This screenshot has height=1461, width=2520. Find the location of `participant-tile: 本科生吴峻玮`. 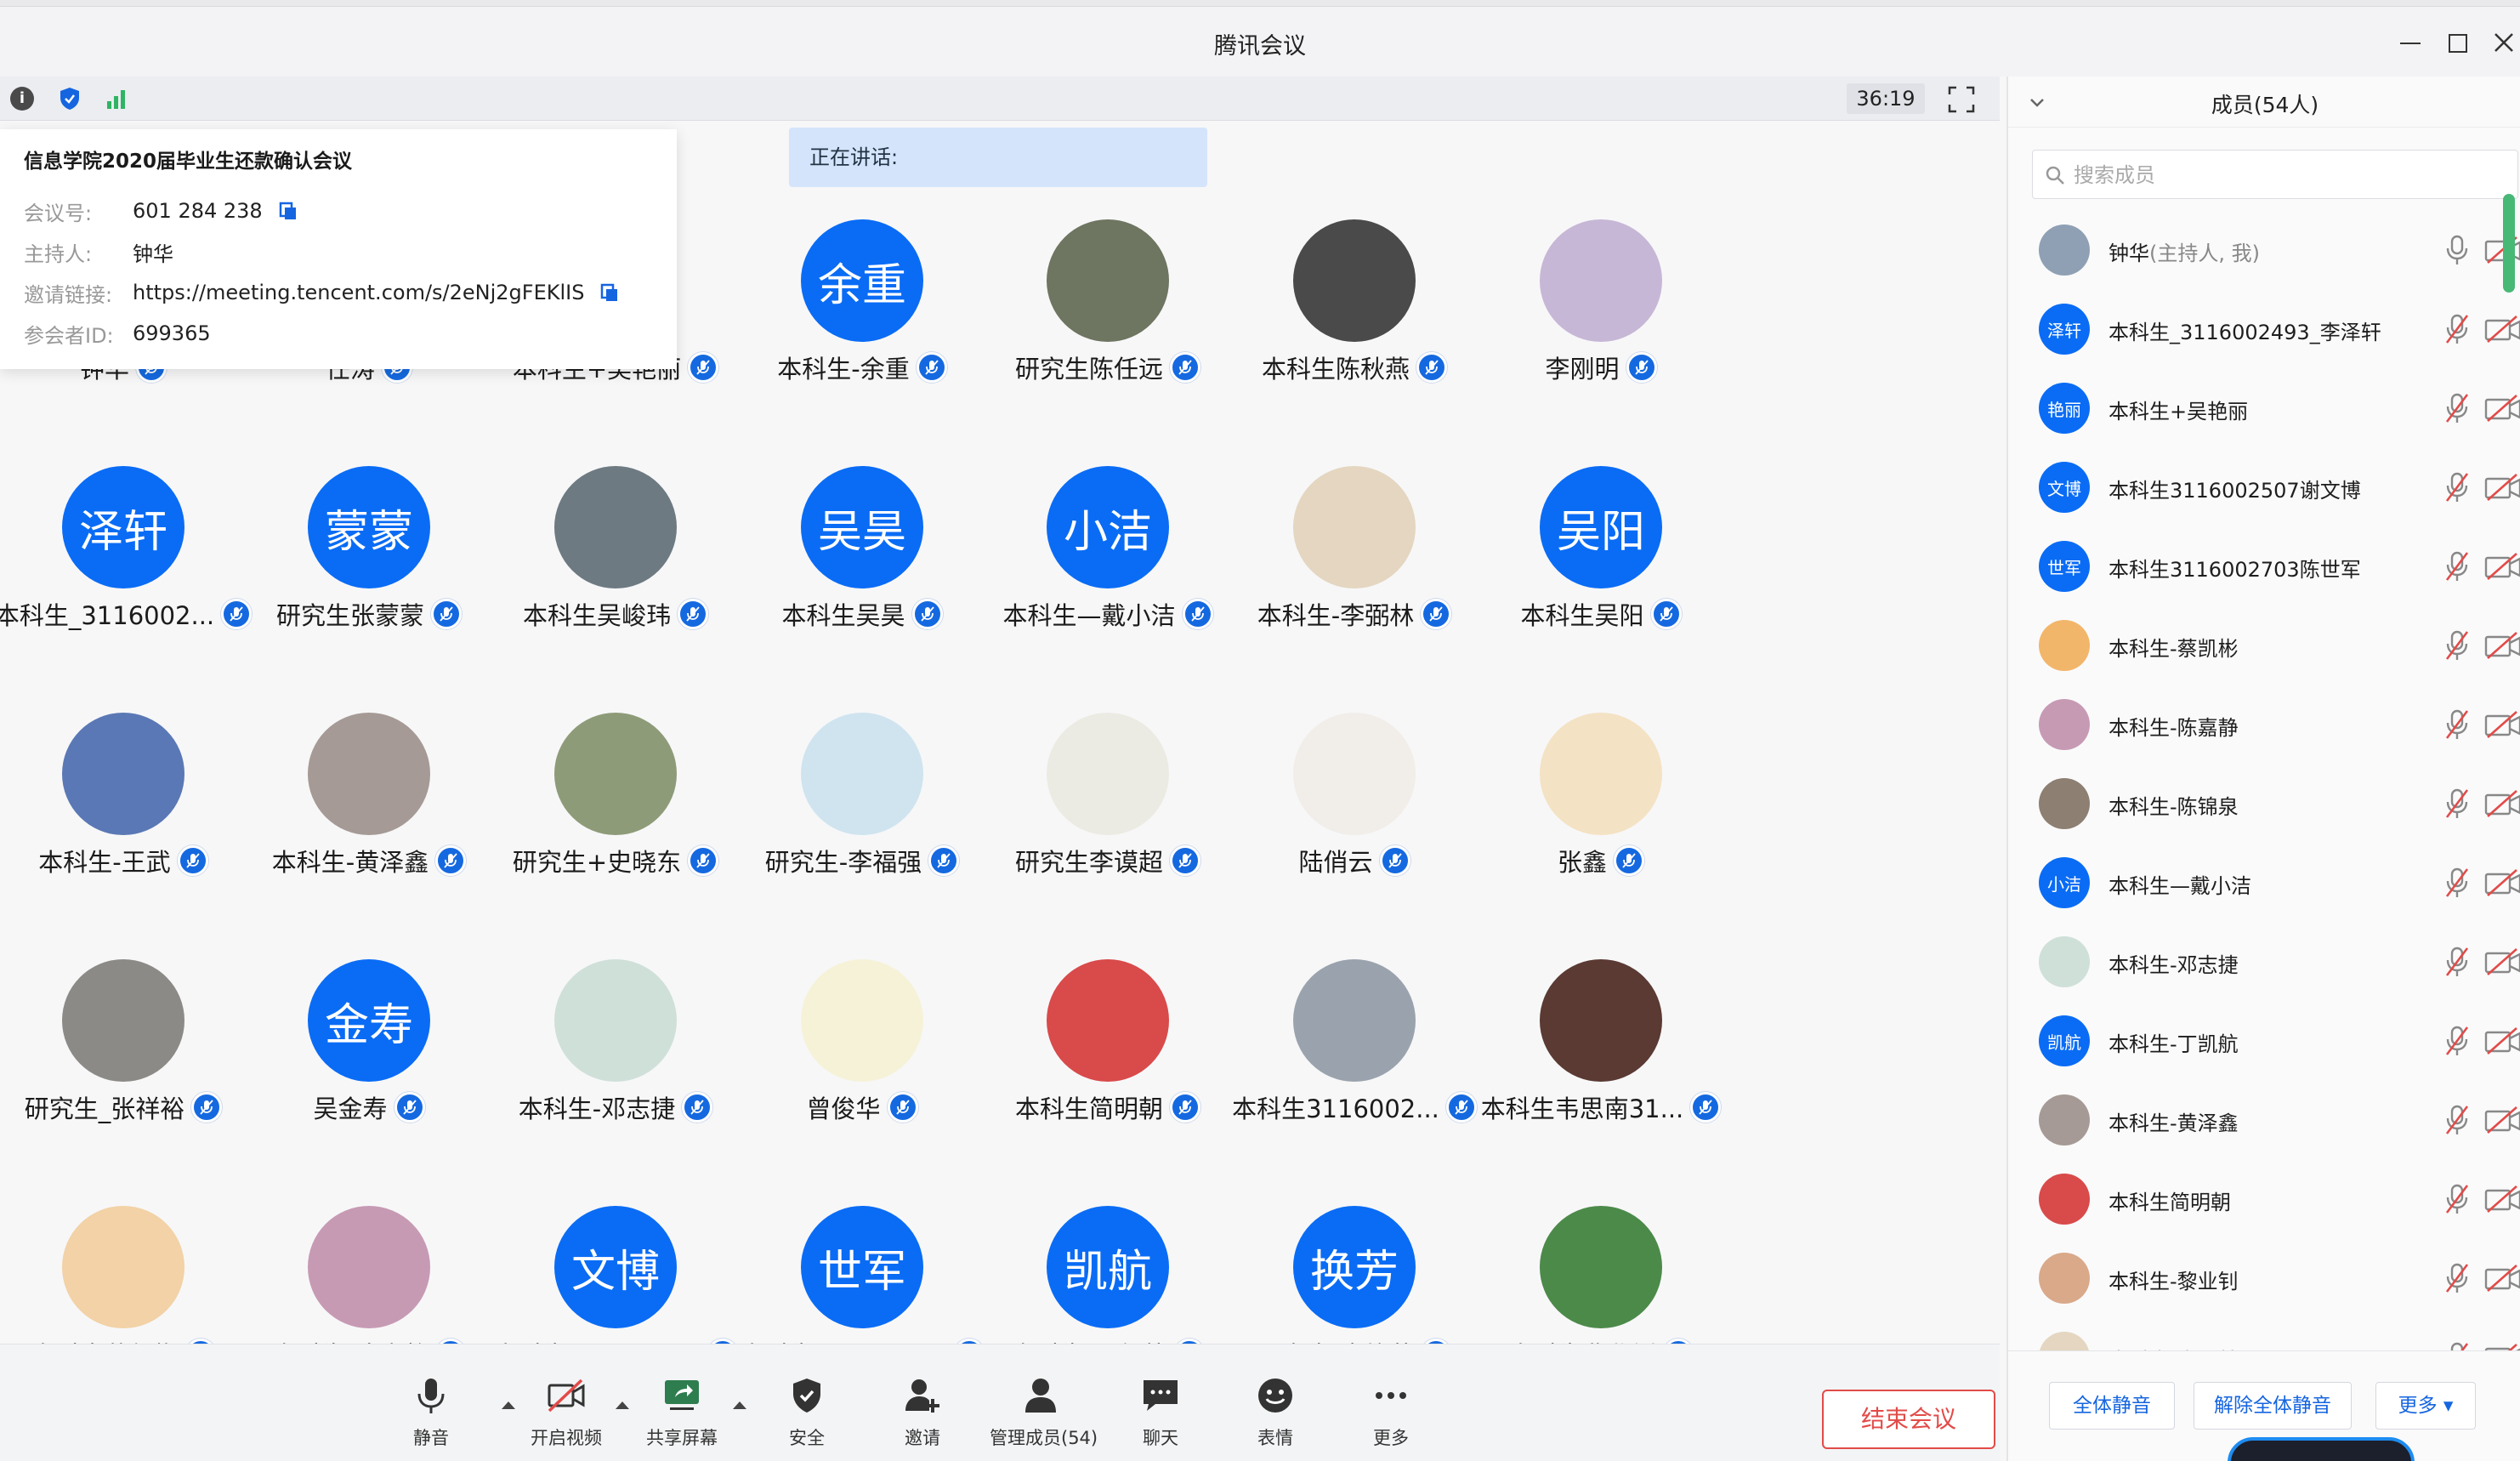

participant-tile: 本科生吴峻玮 is located at coordinates (615, 551).